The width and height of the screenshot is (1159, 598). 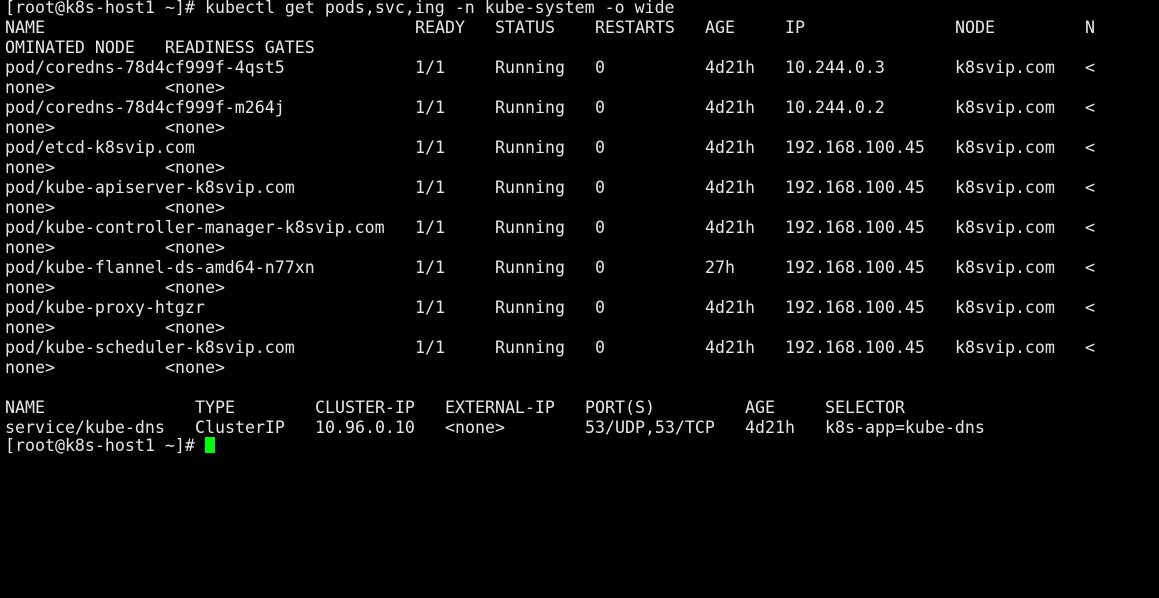 What do you see at coordinates (145, 107) in the screenshot?
I see `pod-name: pod/coredns-78d4cf999f-m264j` at bounding box center [145, 107].